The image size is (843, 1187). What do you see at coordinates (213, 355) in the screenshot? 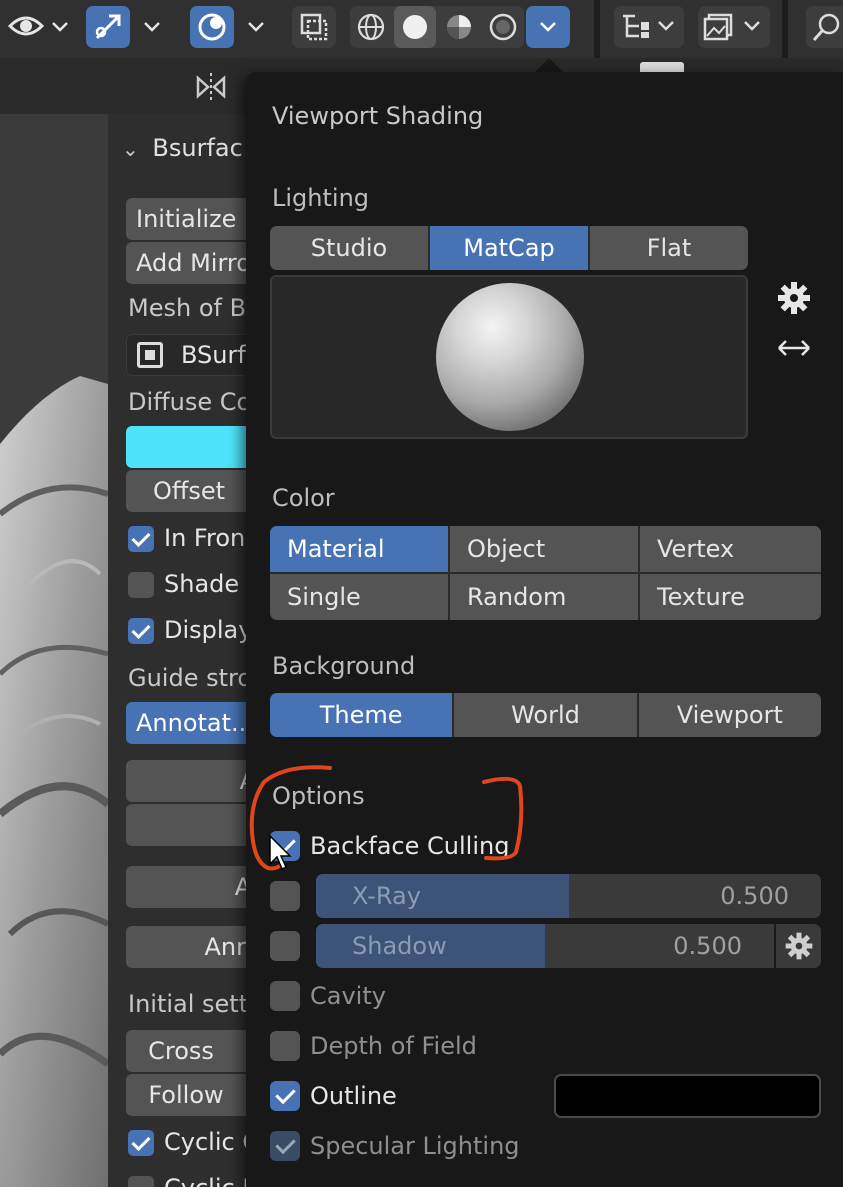
I see `mesh-value: BSurf` at bounding box center [213, 355].